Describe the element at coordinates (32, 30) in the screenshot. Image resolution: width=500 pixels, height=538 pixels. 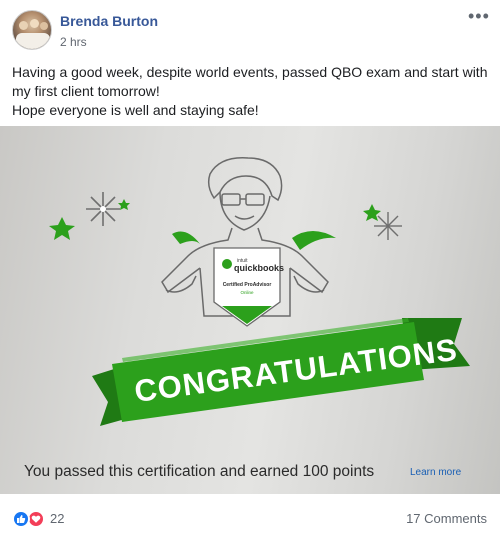
I see `avatar` at that location.